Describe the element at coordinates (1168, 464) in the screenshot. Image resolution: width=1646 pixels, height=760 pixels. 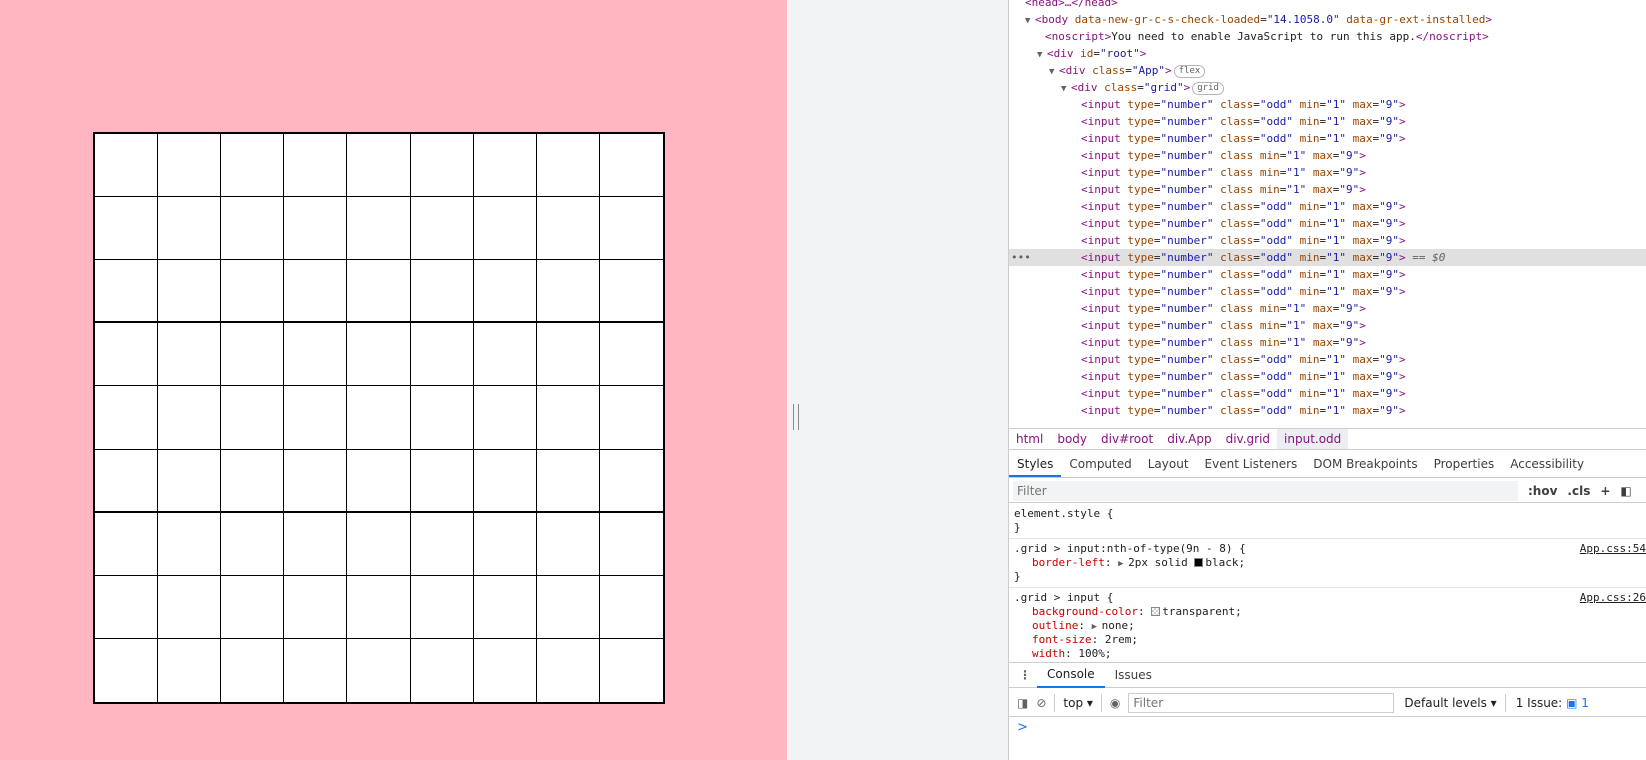
I see `tab-layout: Layout` at that location.